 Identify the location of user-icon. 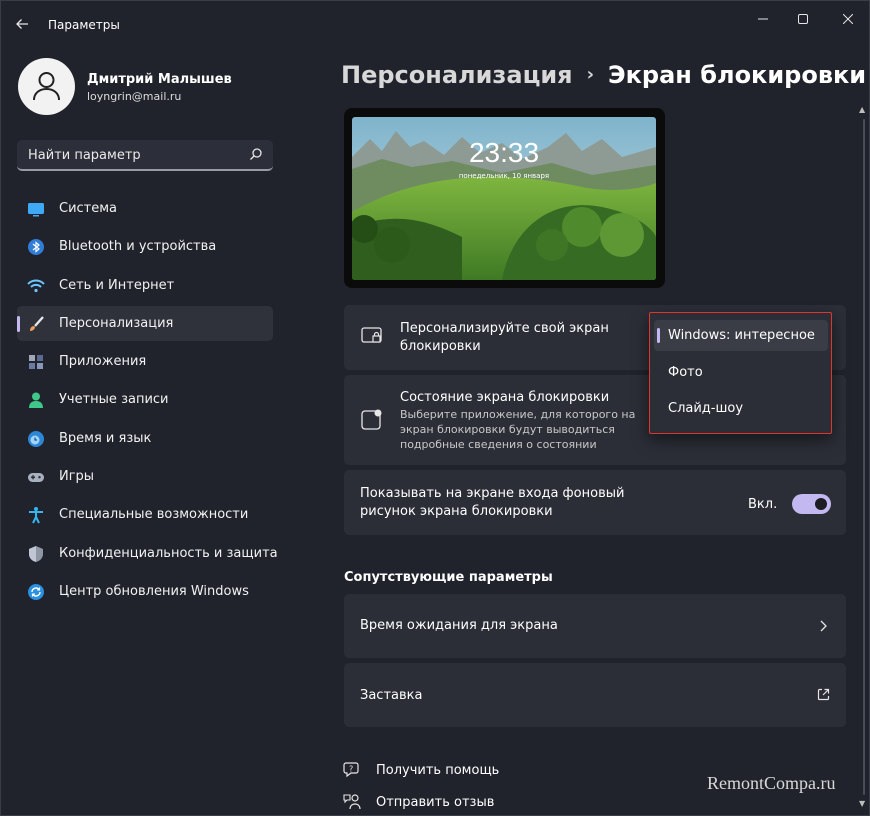
(46, 86).